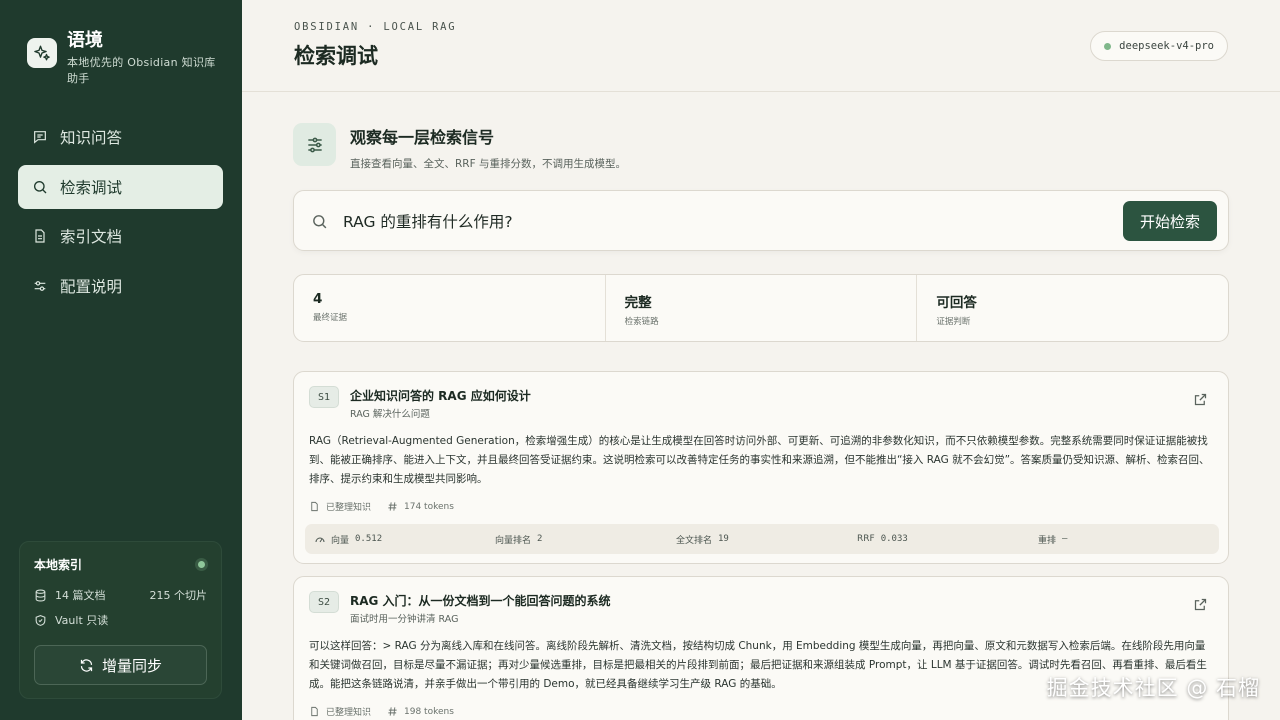 This screenshot has height=720, width=1280. Describe the element at coordinates (40, 137) in the screenshot. I see `chat-icon` at that location.